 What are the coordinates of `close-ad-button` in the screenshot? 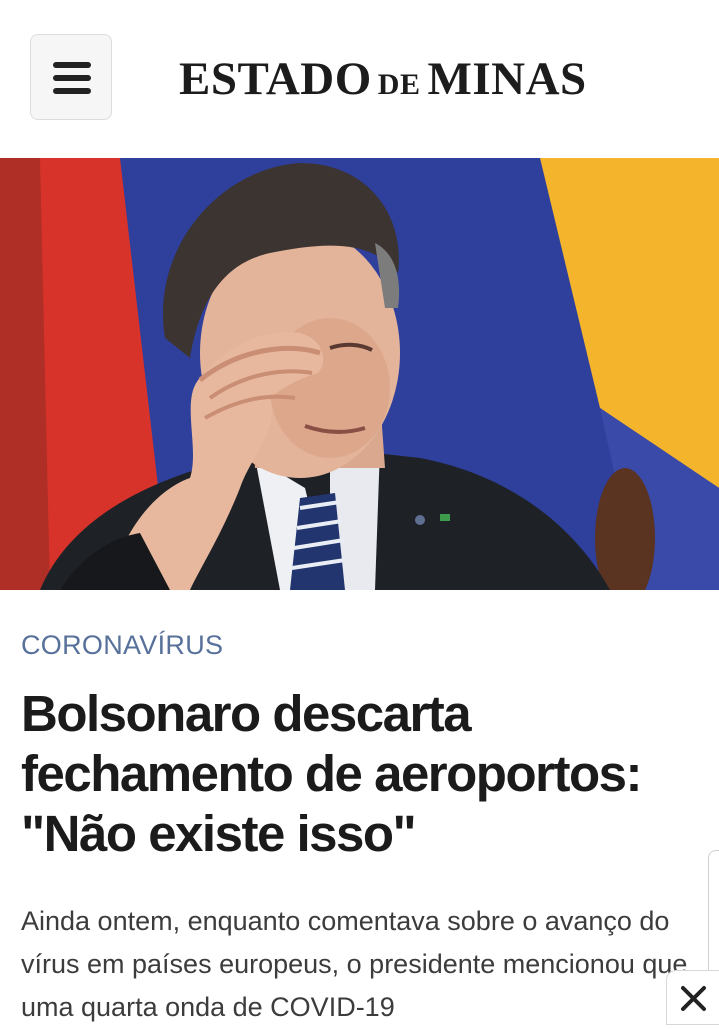 It's located at (692, 997).